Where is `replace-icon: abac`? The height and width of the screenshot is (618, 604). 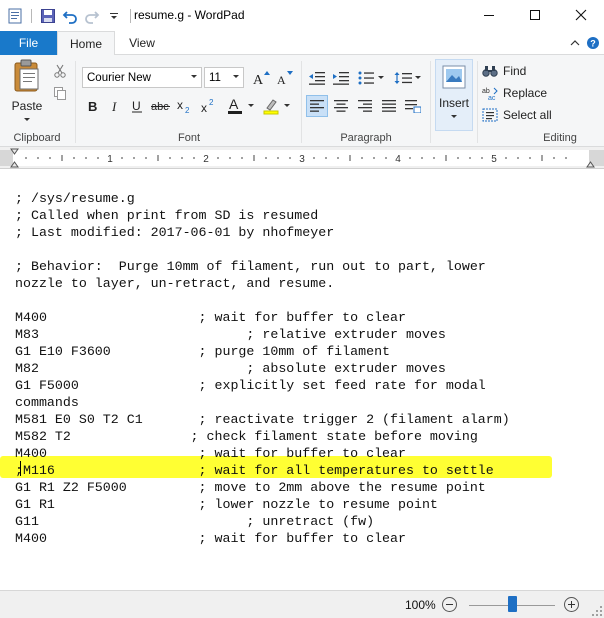
replace-icon: abac is located at coordinates (490, 93).